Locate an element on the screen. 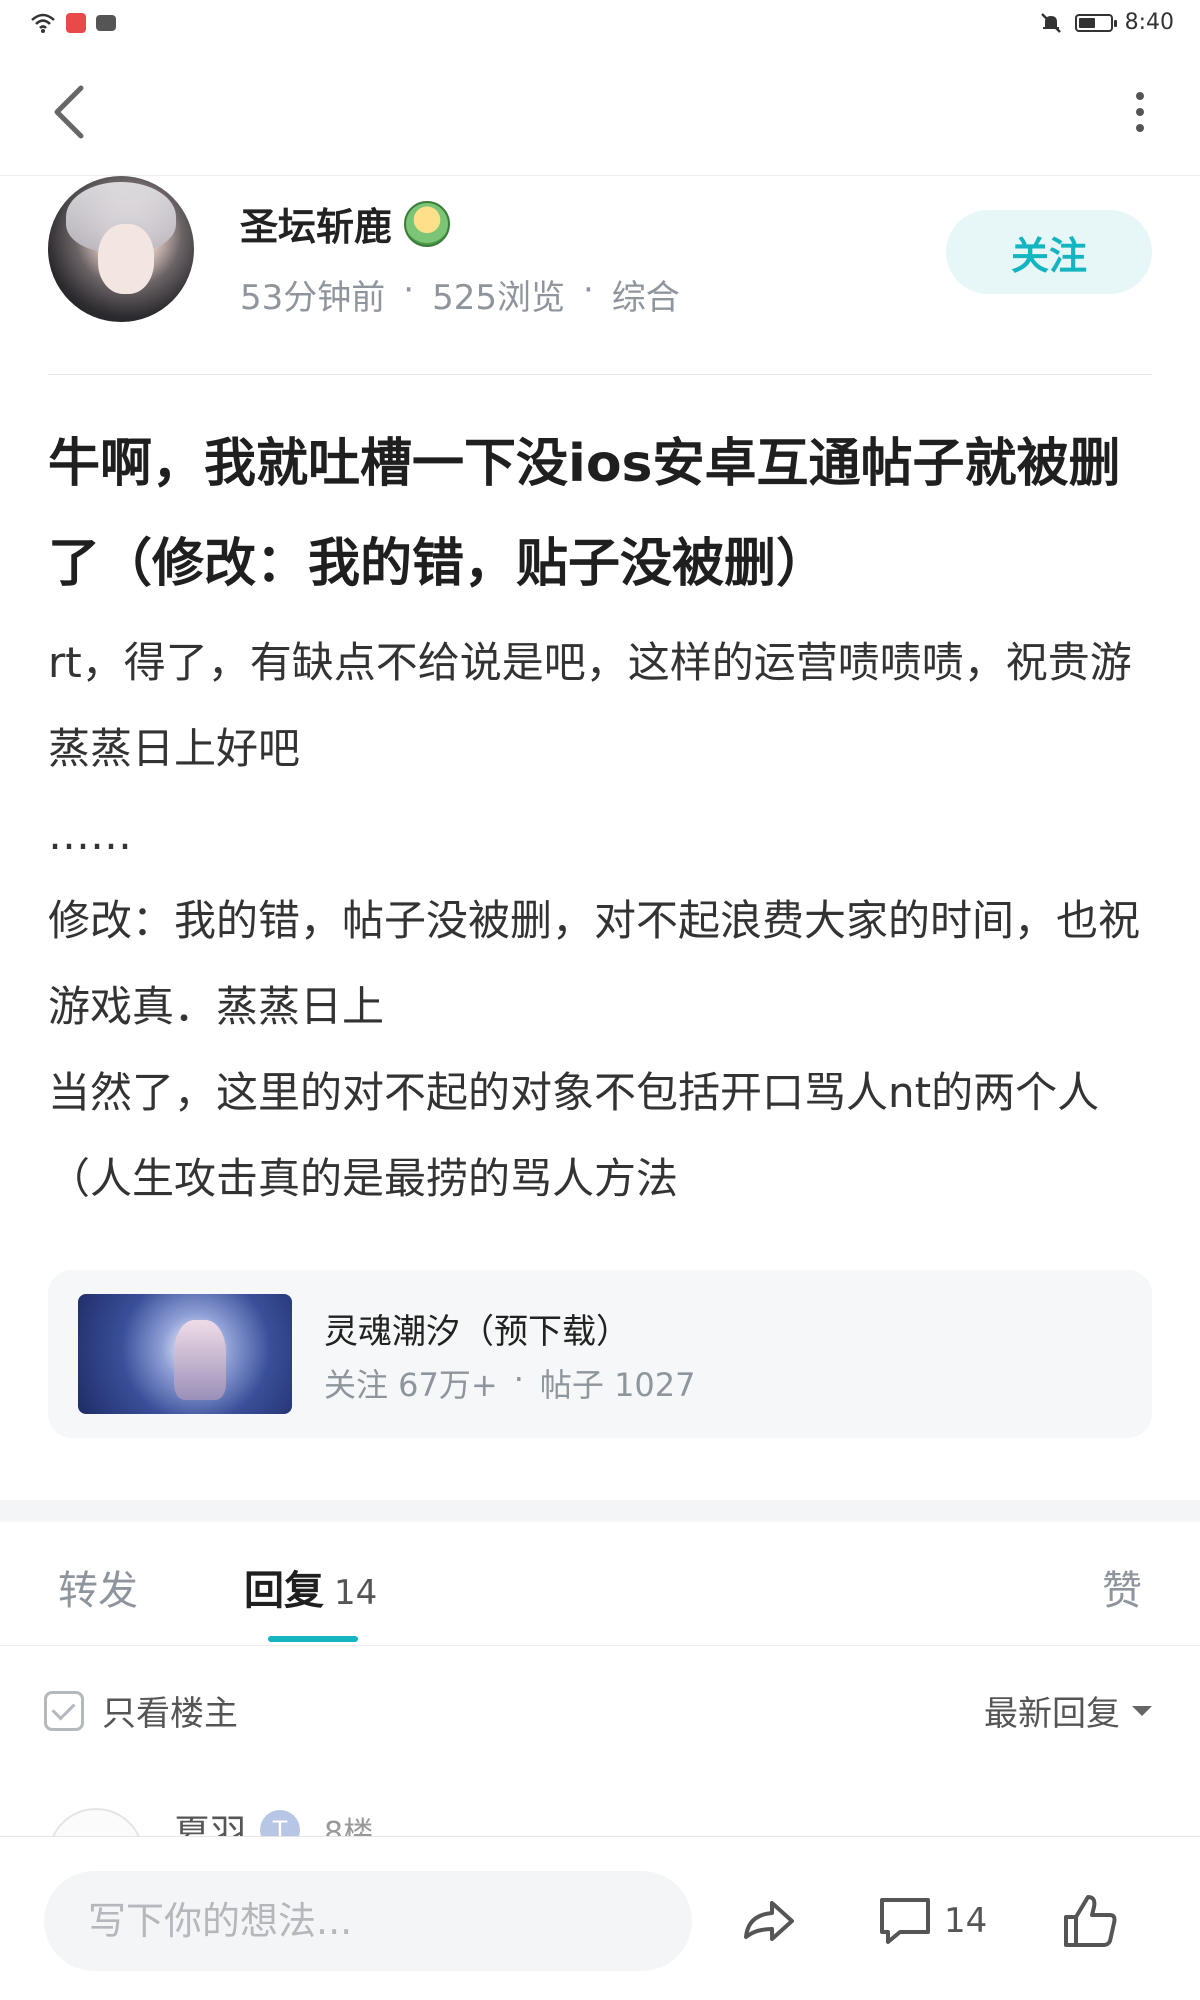 This screenshot has width=1200, height=2000. game-followers: 关注 67万+ is located at coordinates (411, 1385).